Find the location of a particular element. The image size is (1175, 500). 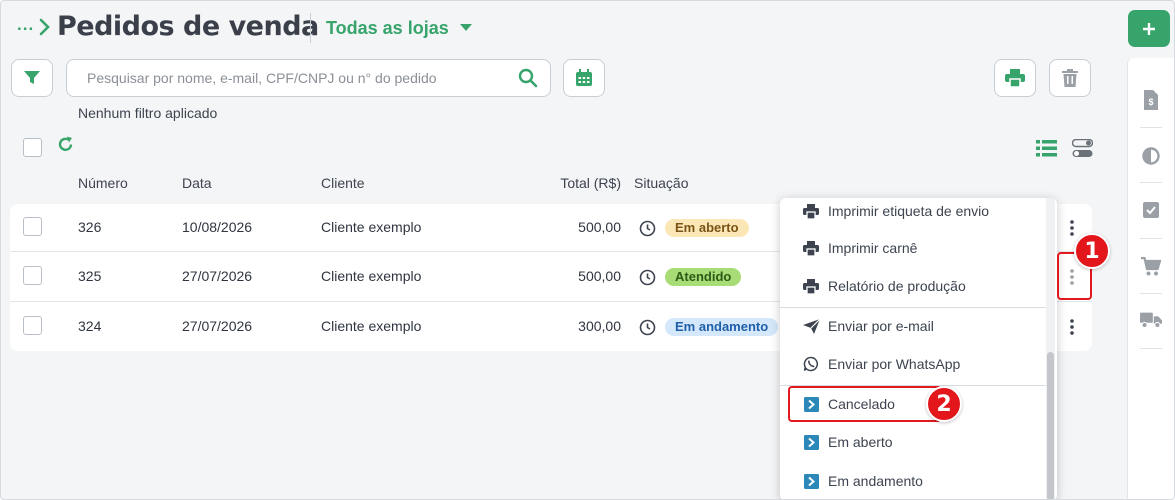

menu-item-label: Enviar por e-mail is located at coordinates (881, 326).